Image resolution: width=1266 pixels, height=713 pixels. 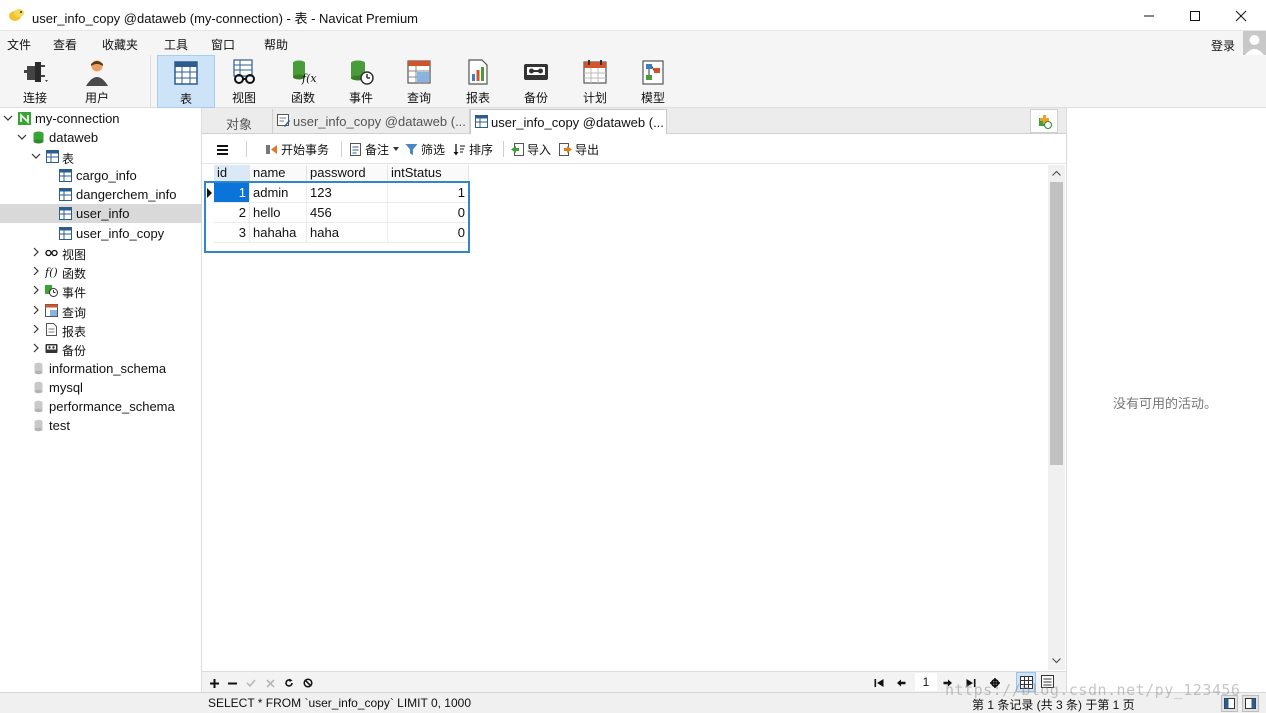 I want to click on refresh-button, so click(x=289, y=683).